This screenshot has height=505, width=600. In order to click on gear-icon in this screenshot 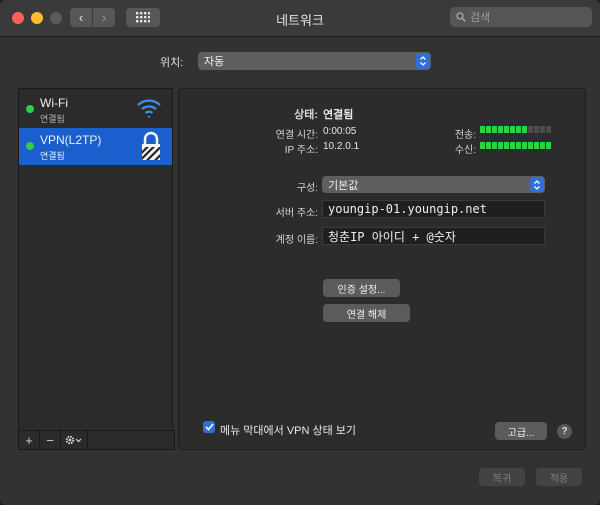, I will do `click(73, 440)`.